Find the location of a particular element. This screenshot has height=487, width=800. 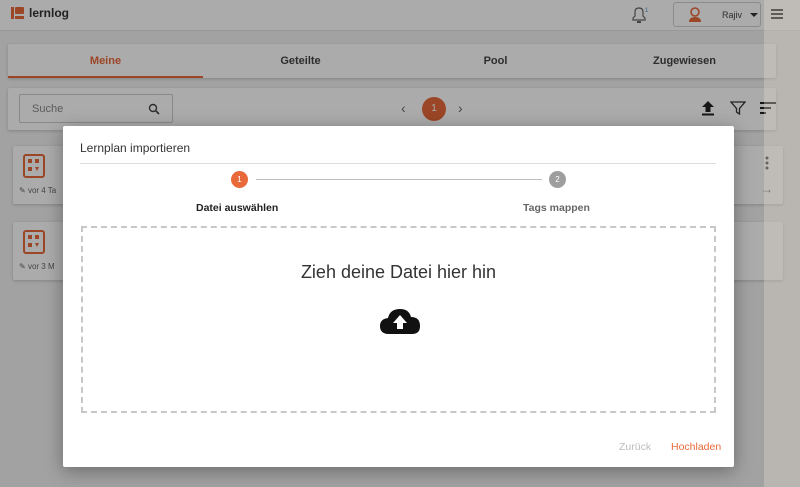

upload-button: Hochladen is located at coordinates (696, 447).